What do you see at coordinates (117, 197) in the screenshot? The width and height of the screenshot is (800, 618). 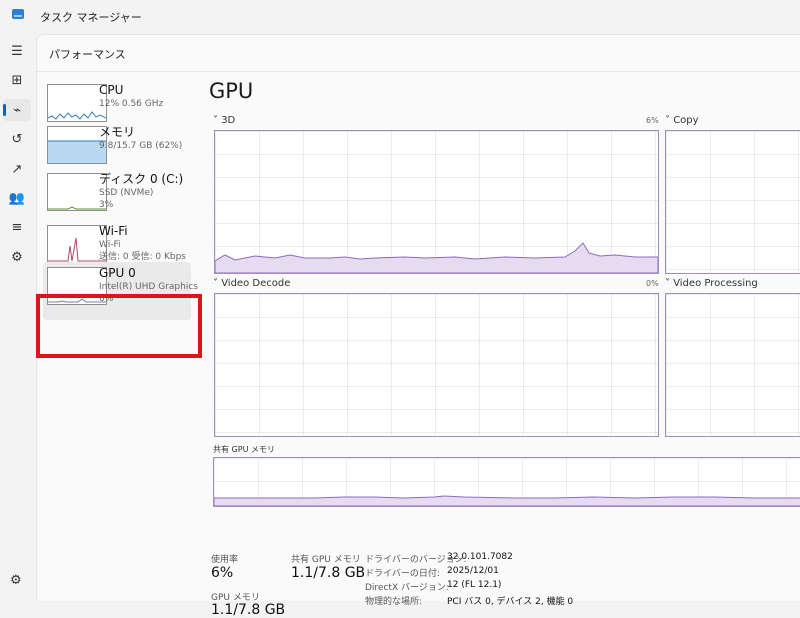 I see `device-item-disk: ディスク 0 (C:) SSD (NVMe) 3%` at bounding box center [117, 197].